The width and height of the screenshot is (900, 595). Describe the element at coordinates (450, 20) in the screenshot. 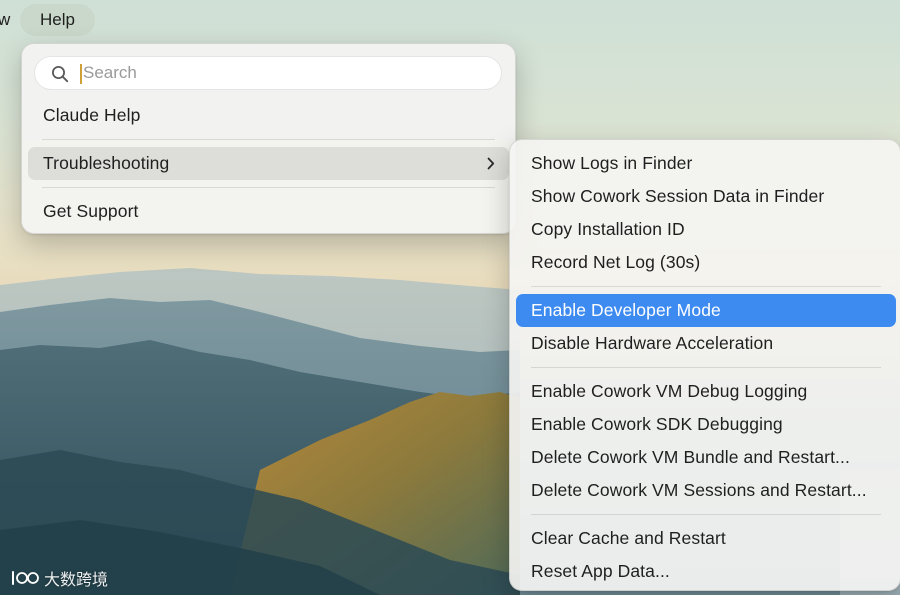

I see `menu-bar: w Help` at that location.